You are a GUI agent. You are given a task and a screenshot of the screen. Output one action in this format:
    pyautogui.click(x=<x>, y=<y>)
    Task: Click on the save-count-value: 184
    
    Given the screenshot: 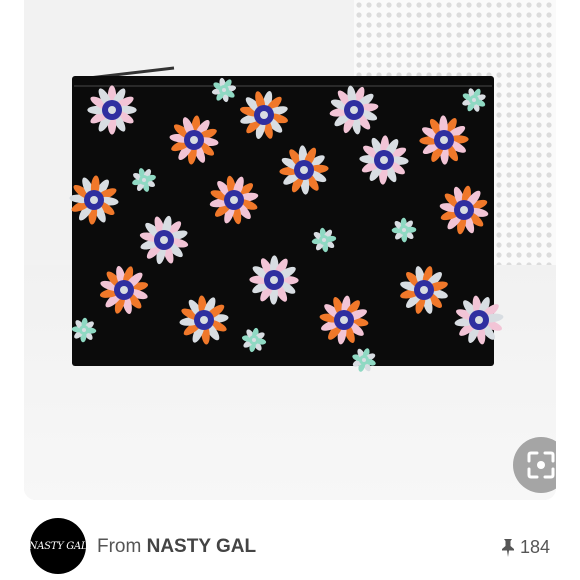 What is the action you would take?
    pyautogui.click(x=534, y=547)
    